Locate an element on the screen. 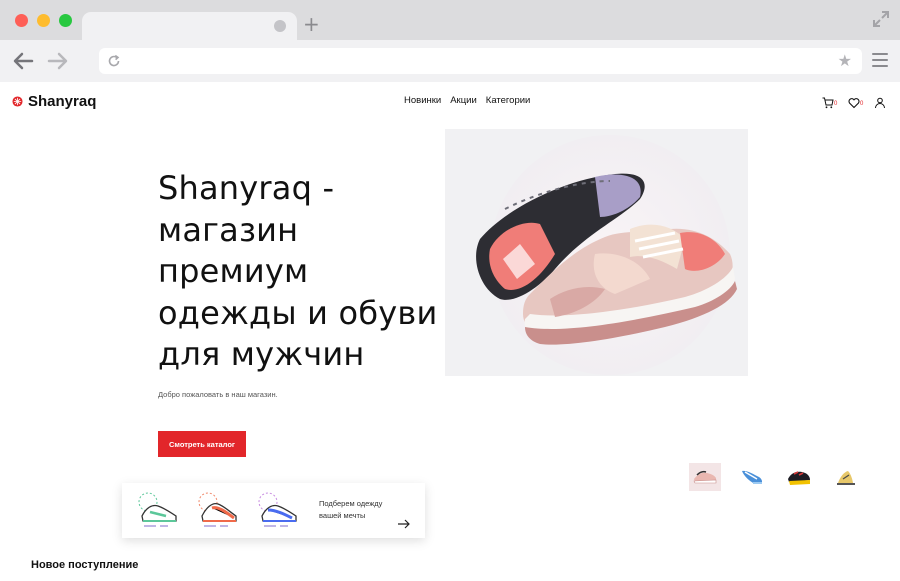 This screenshot has width=900, height=581. wishlist-button: 0 is located at coordinates (856, 101).